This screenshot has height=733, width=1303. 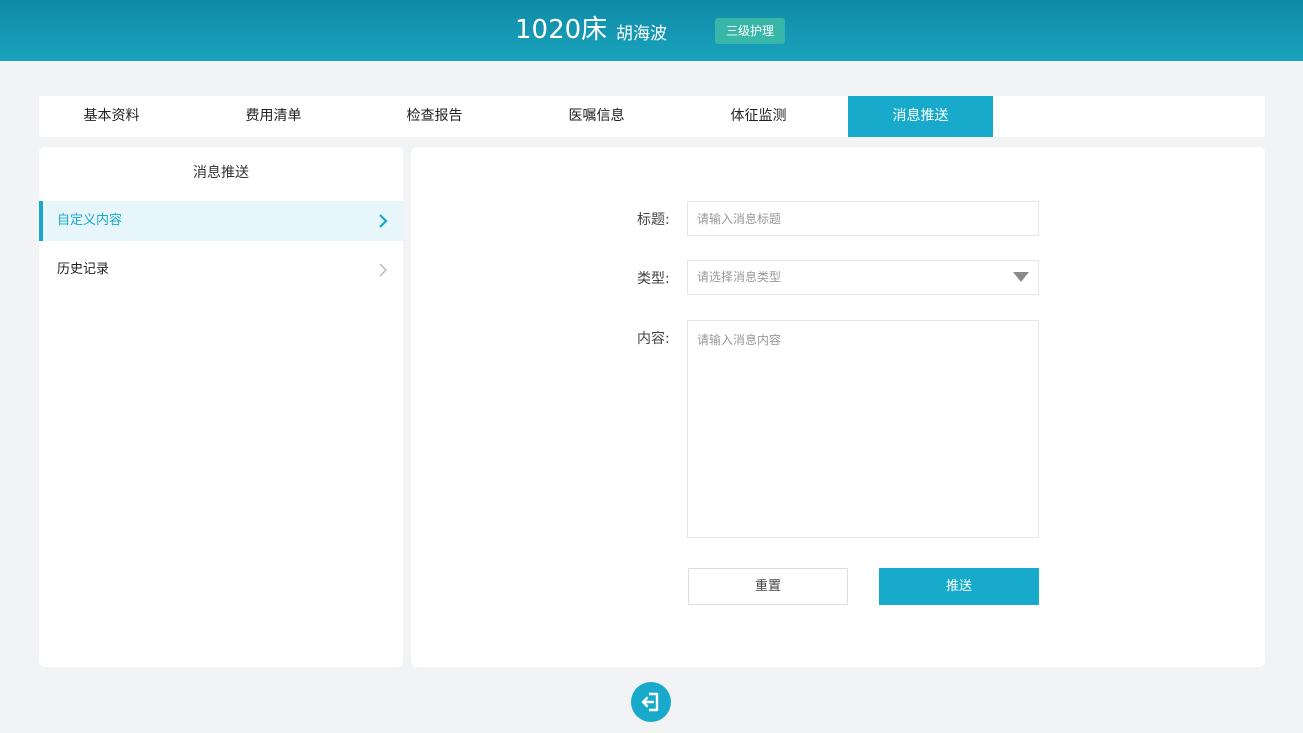 What do you see at coordinates (596, 116) in the screenshot?
I see `tab-medical-orders: 医嘱信息` at bounding box center [596, 116].